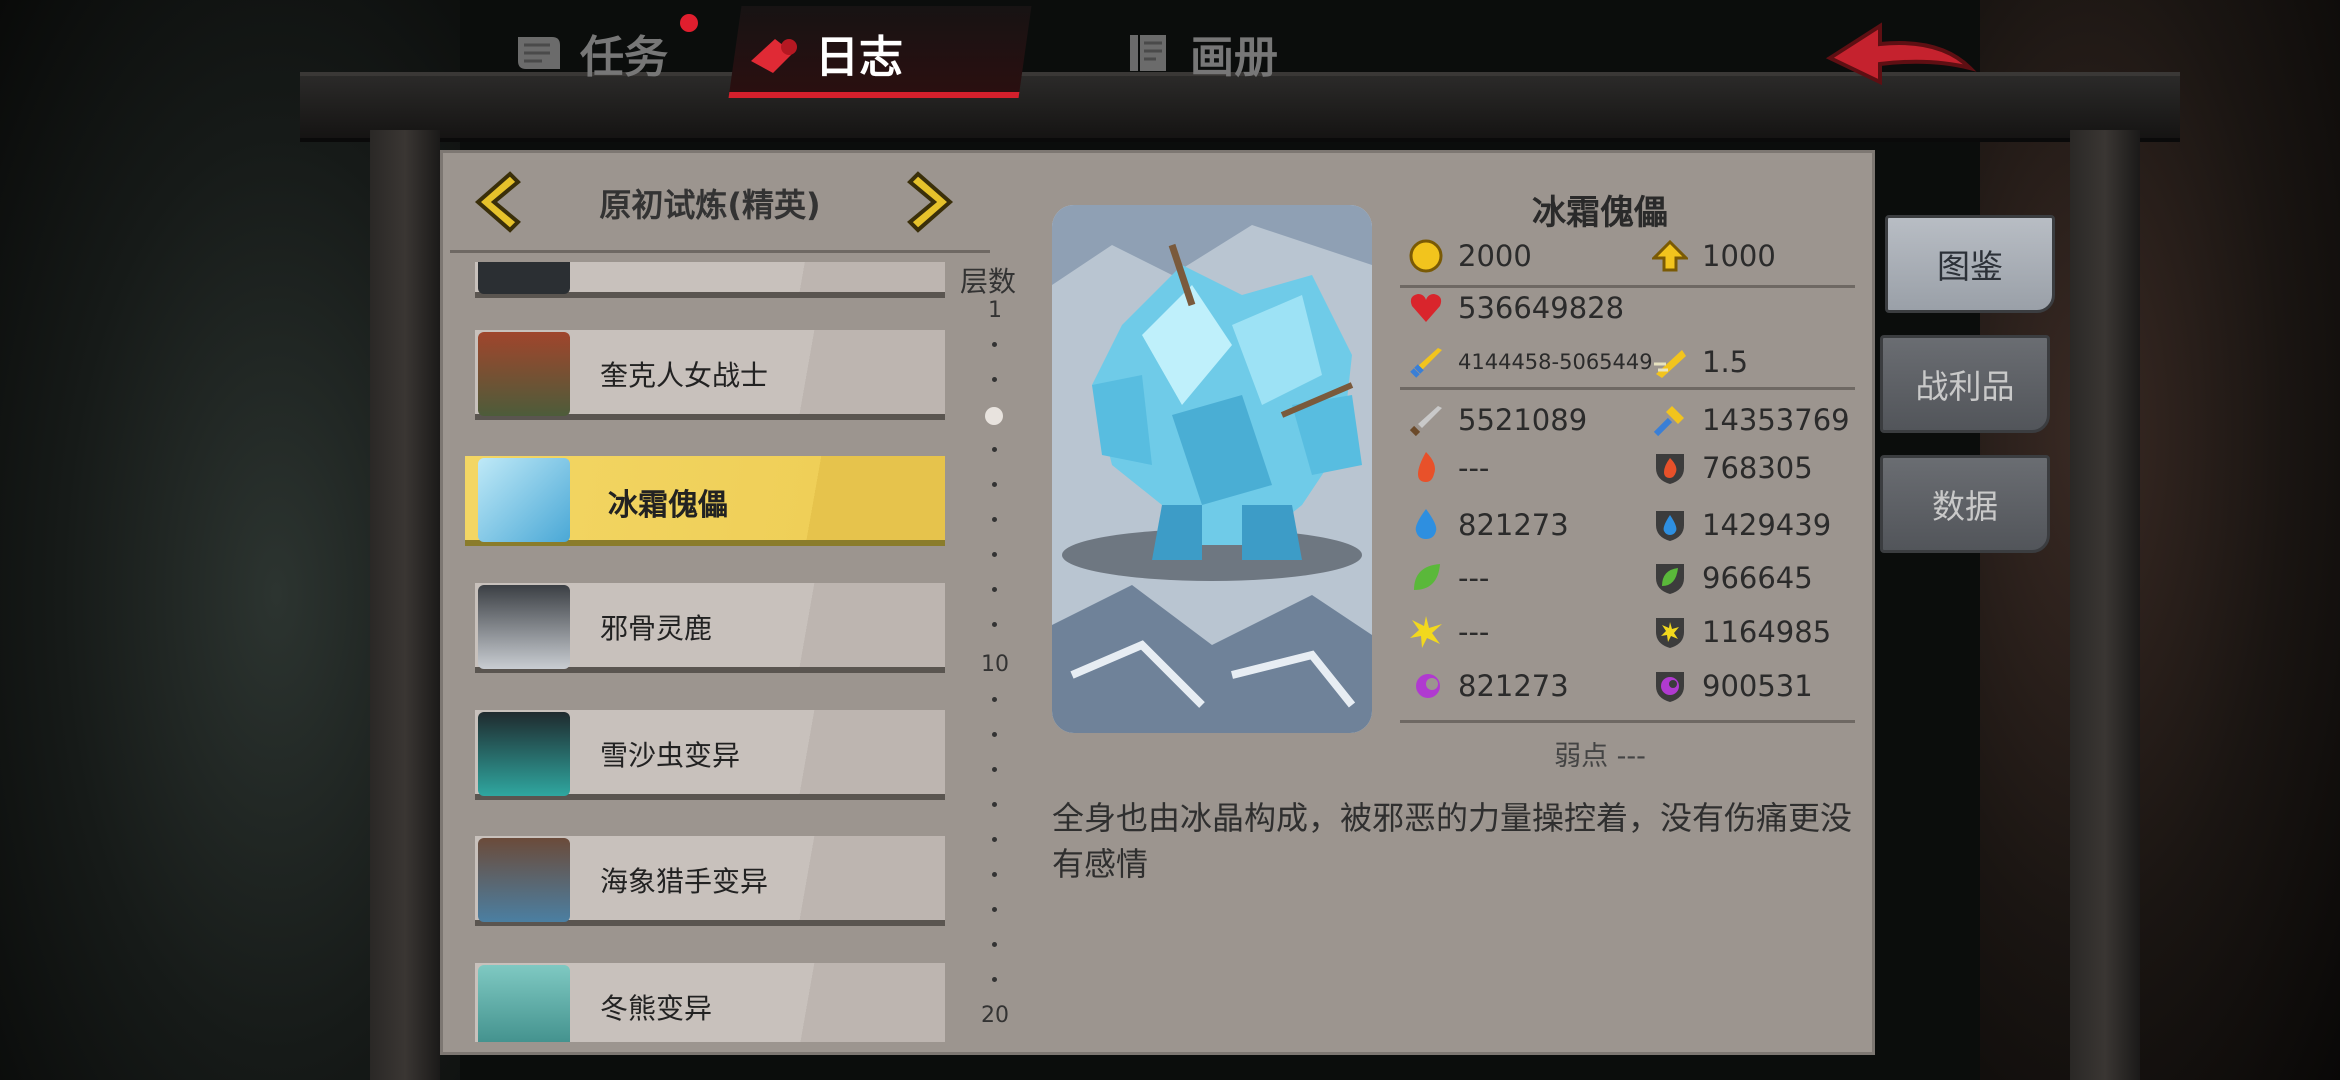  Describe the element at coordinates (1670, 469) in the screenshot. I see `fire-shield-icon` at that location.